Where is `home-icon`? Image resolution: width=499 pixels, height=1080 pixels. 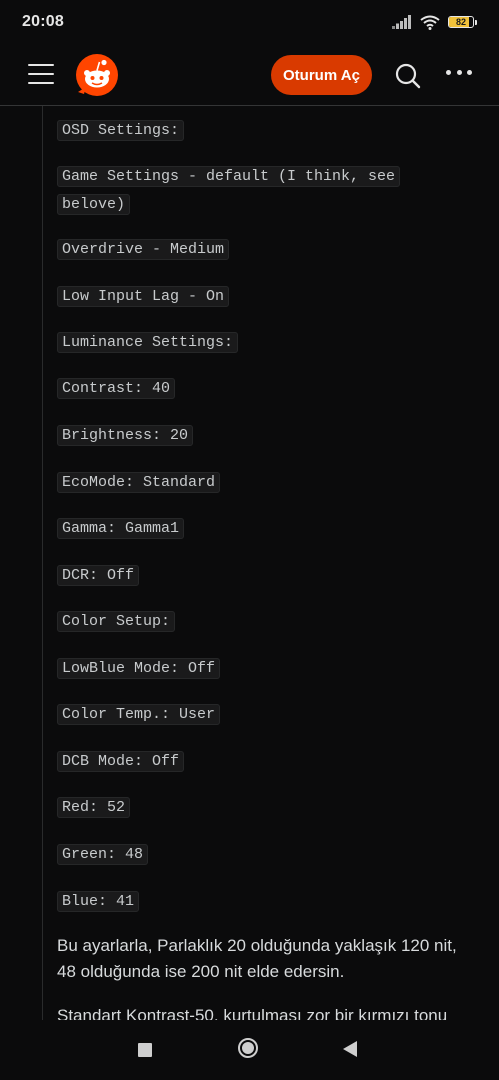
home-icon is located at coordinates (248, 1048).